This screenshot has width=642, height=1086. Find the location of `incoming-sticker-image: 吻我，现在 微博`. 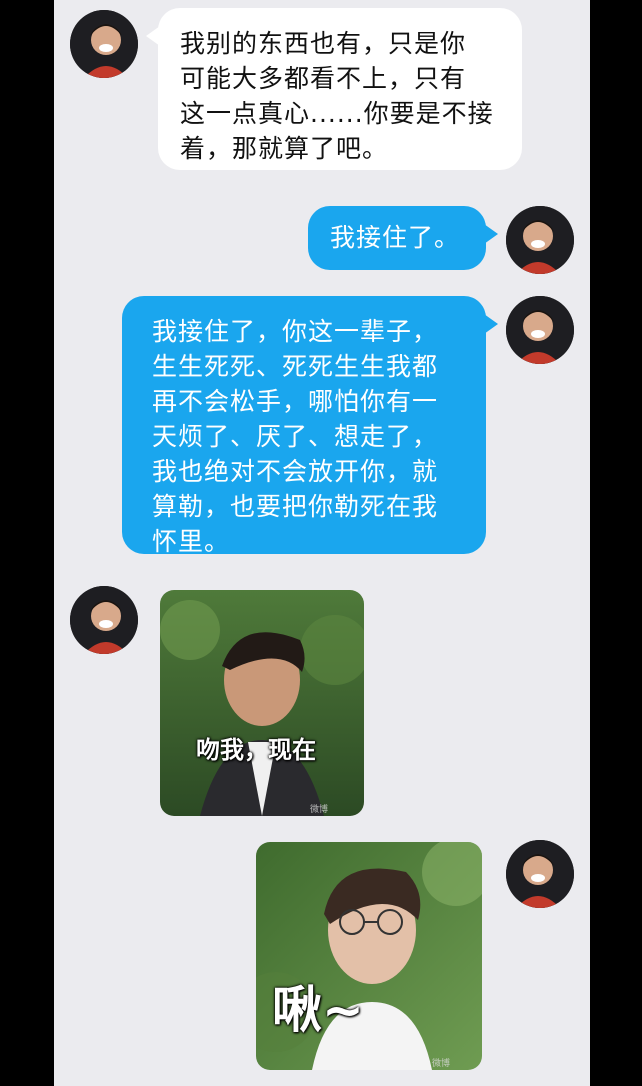

incoming-sticker-image: 吻我，现在 微博 is located at coordinates (262, 703).